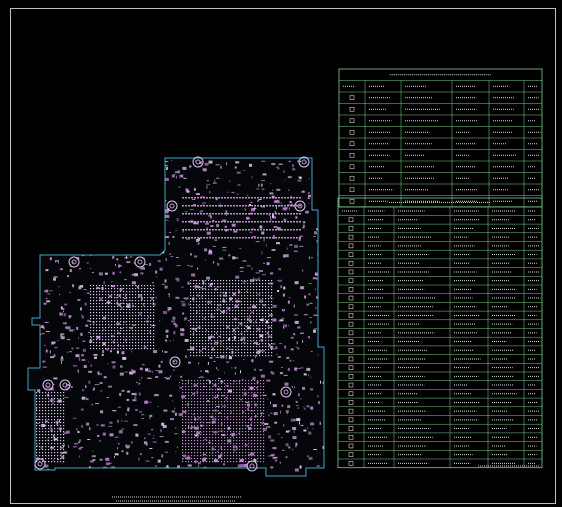  What do you see at coordinates (440, 138) in the screenshot?
I see `drill-table-upper` at bounding box center [440, 138].